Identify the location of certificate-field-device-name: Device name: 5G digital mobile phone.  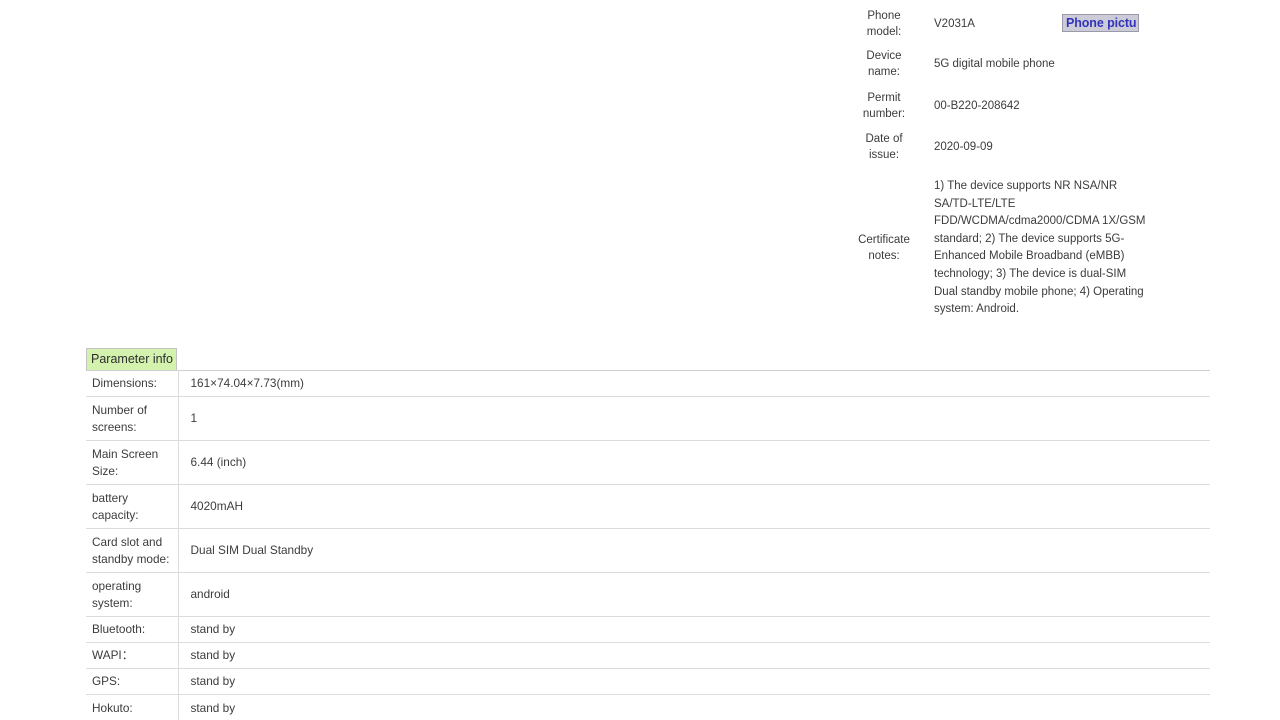
(1002, 65).